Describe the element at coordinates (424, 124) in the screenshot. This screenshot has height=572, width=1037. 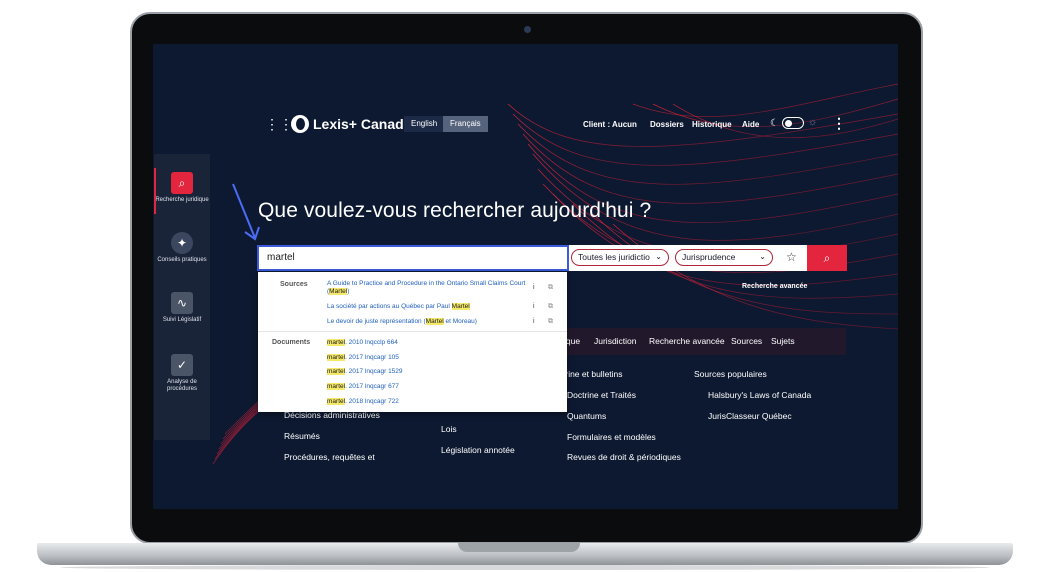
I see `lang-english-button: English` at that location.